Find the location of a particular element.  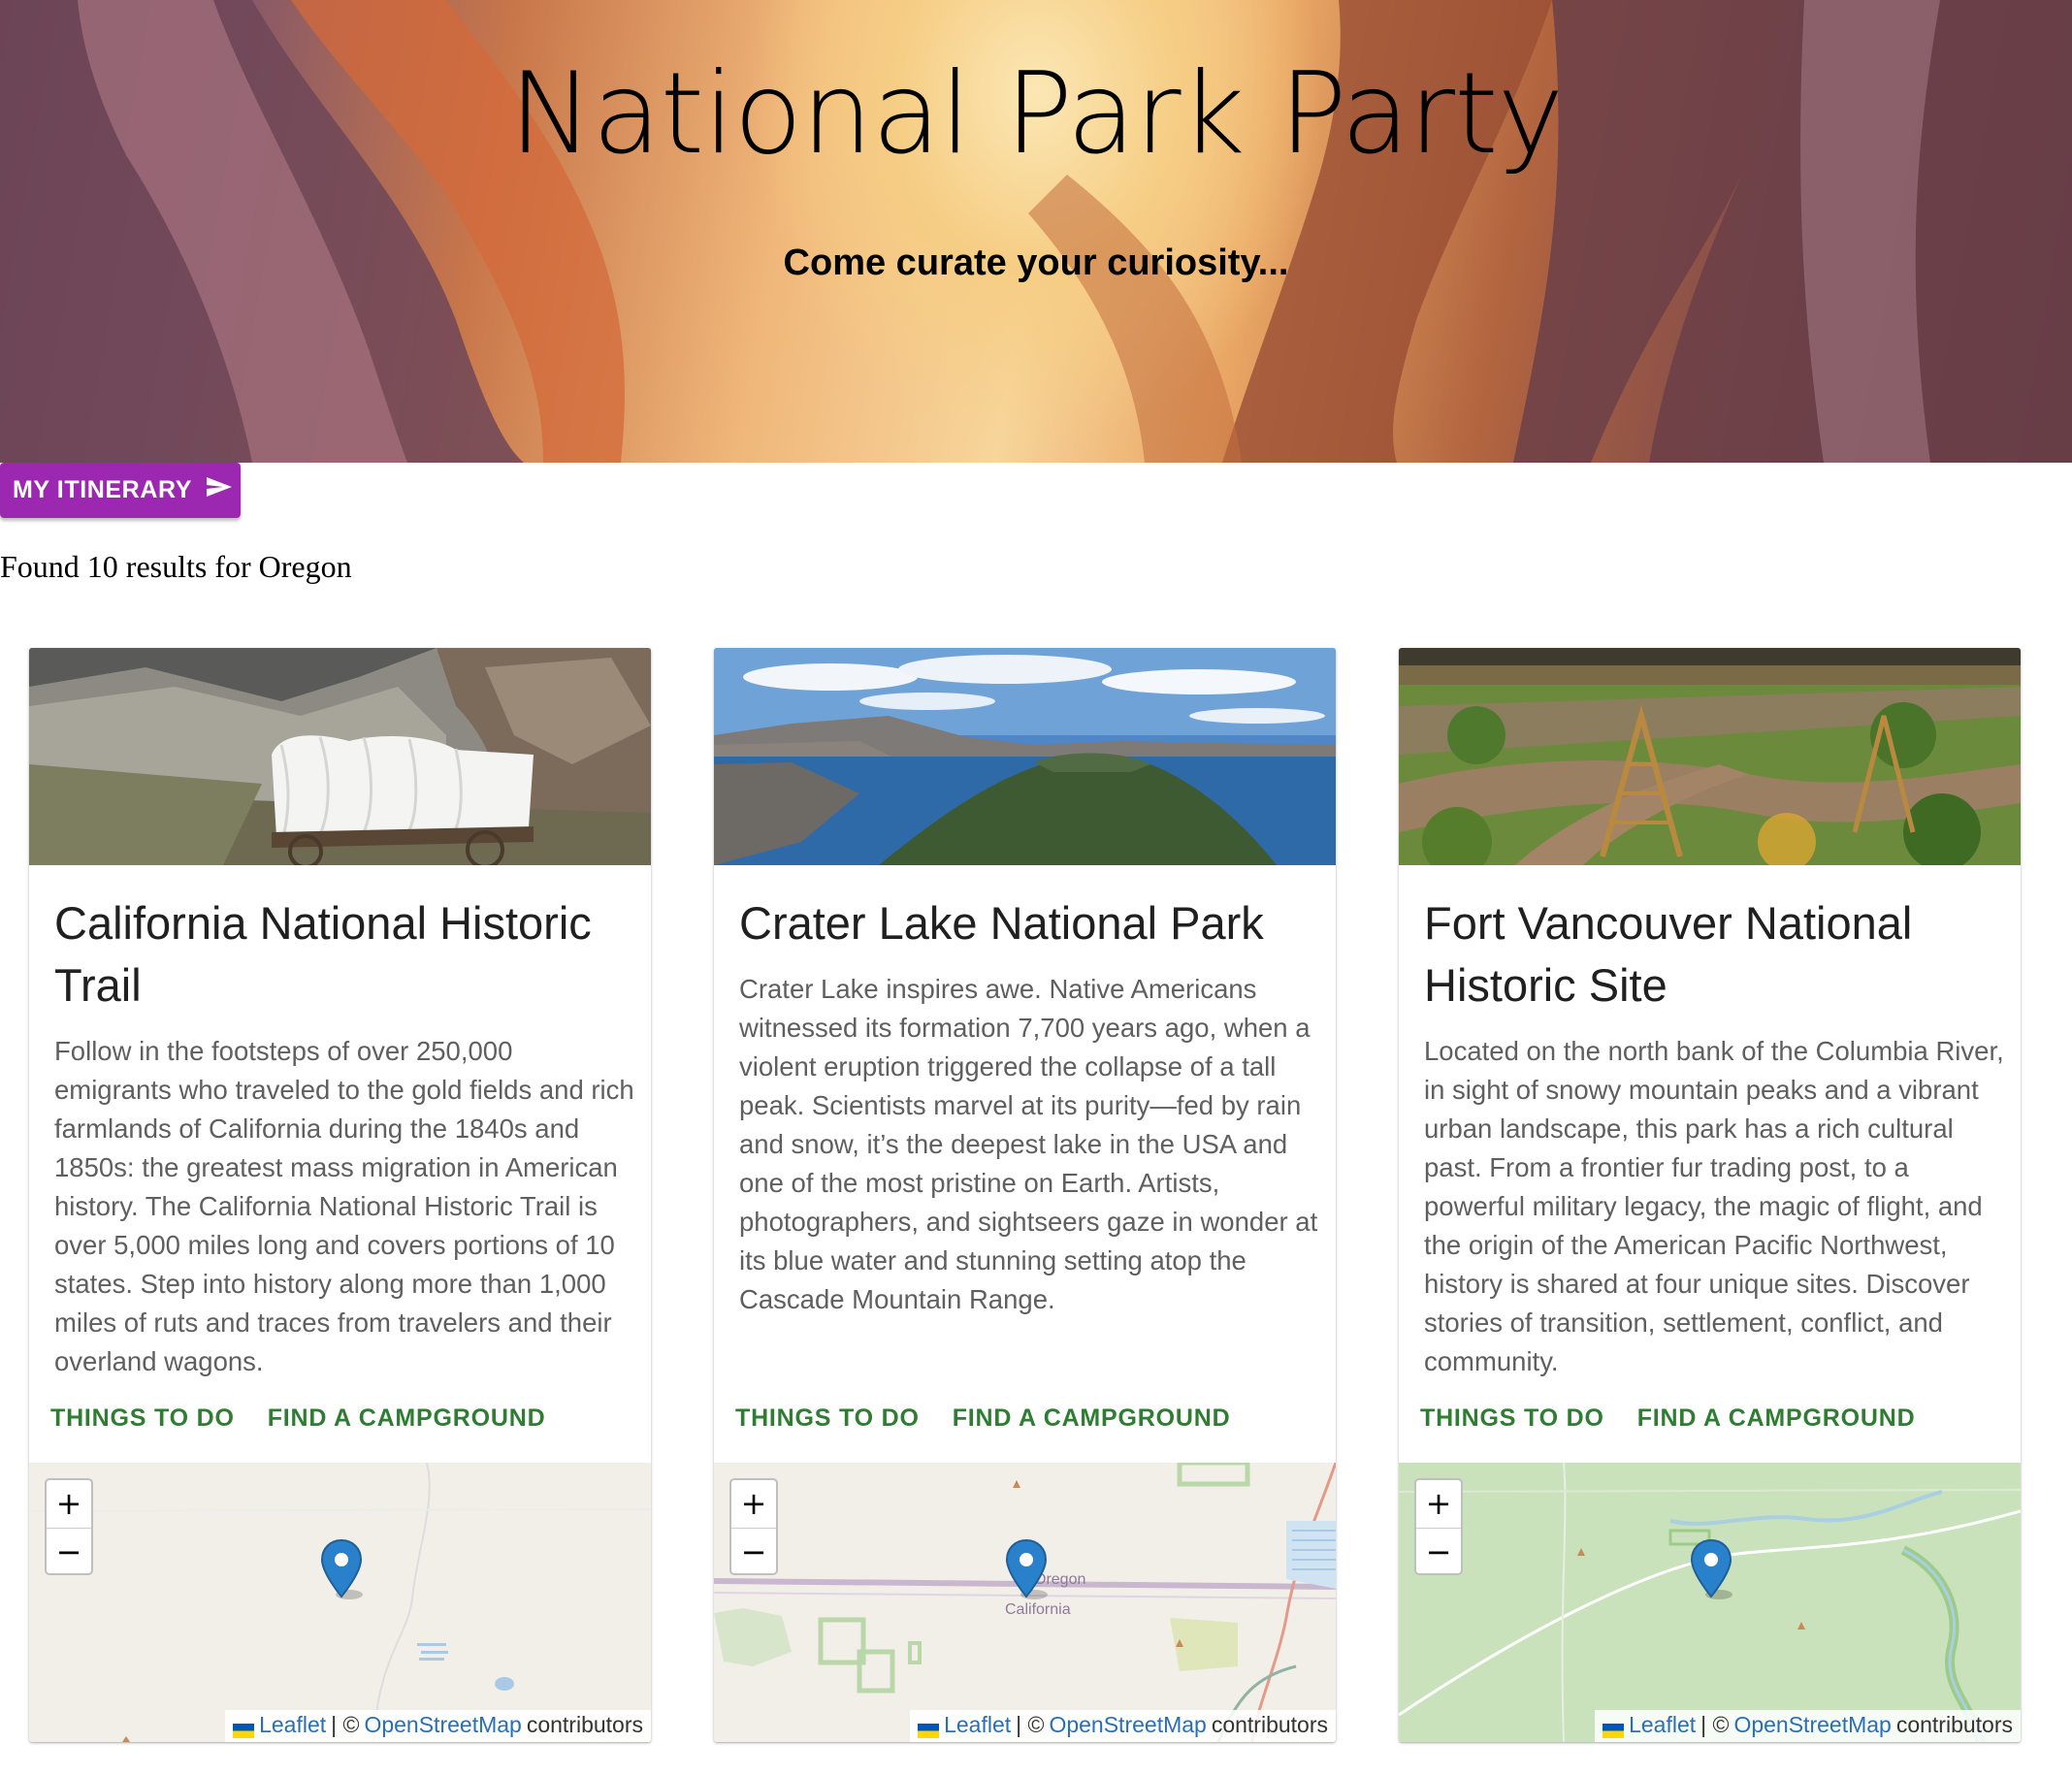

park-title: Crater Lake National Park is located at coordinates (1002, 923).